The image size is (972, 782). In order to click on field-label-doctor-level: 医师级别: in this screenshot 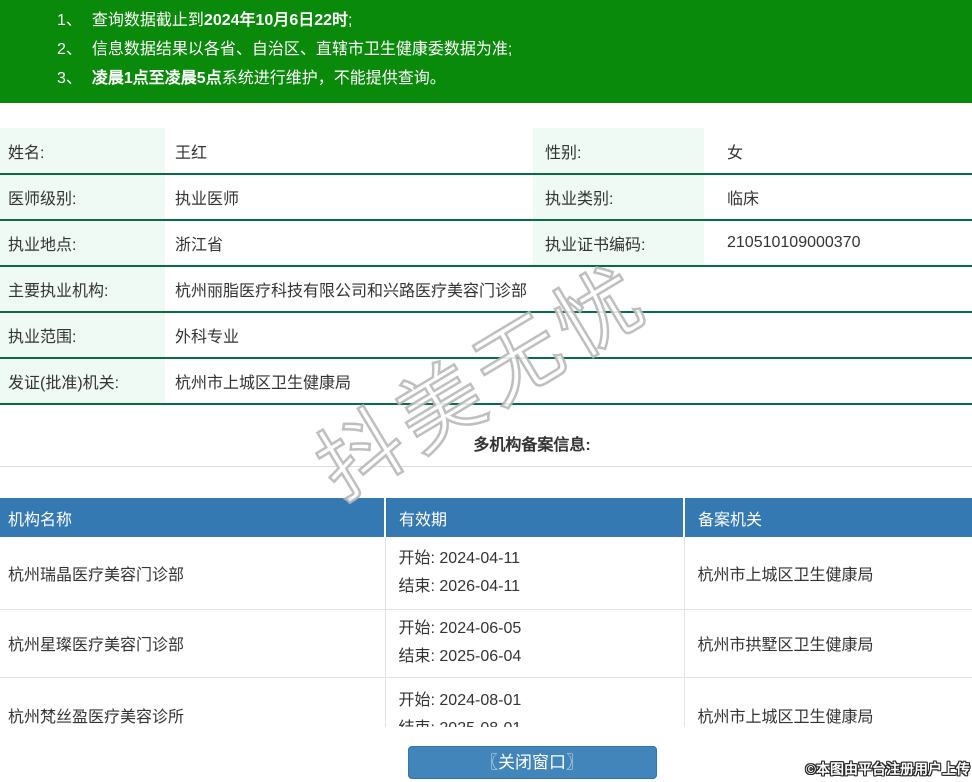, I will do `click(82, 197)`.